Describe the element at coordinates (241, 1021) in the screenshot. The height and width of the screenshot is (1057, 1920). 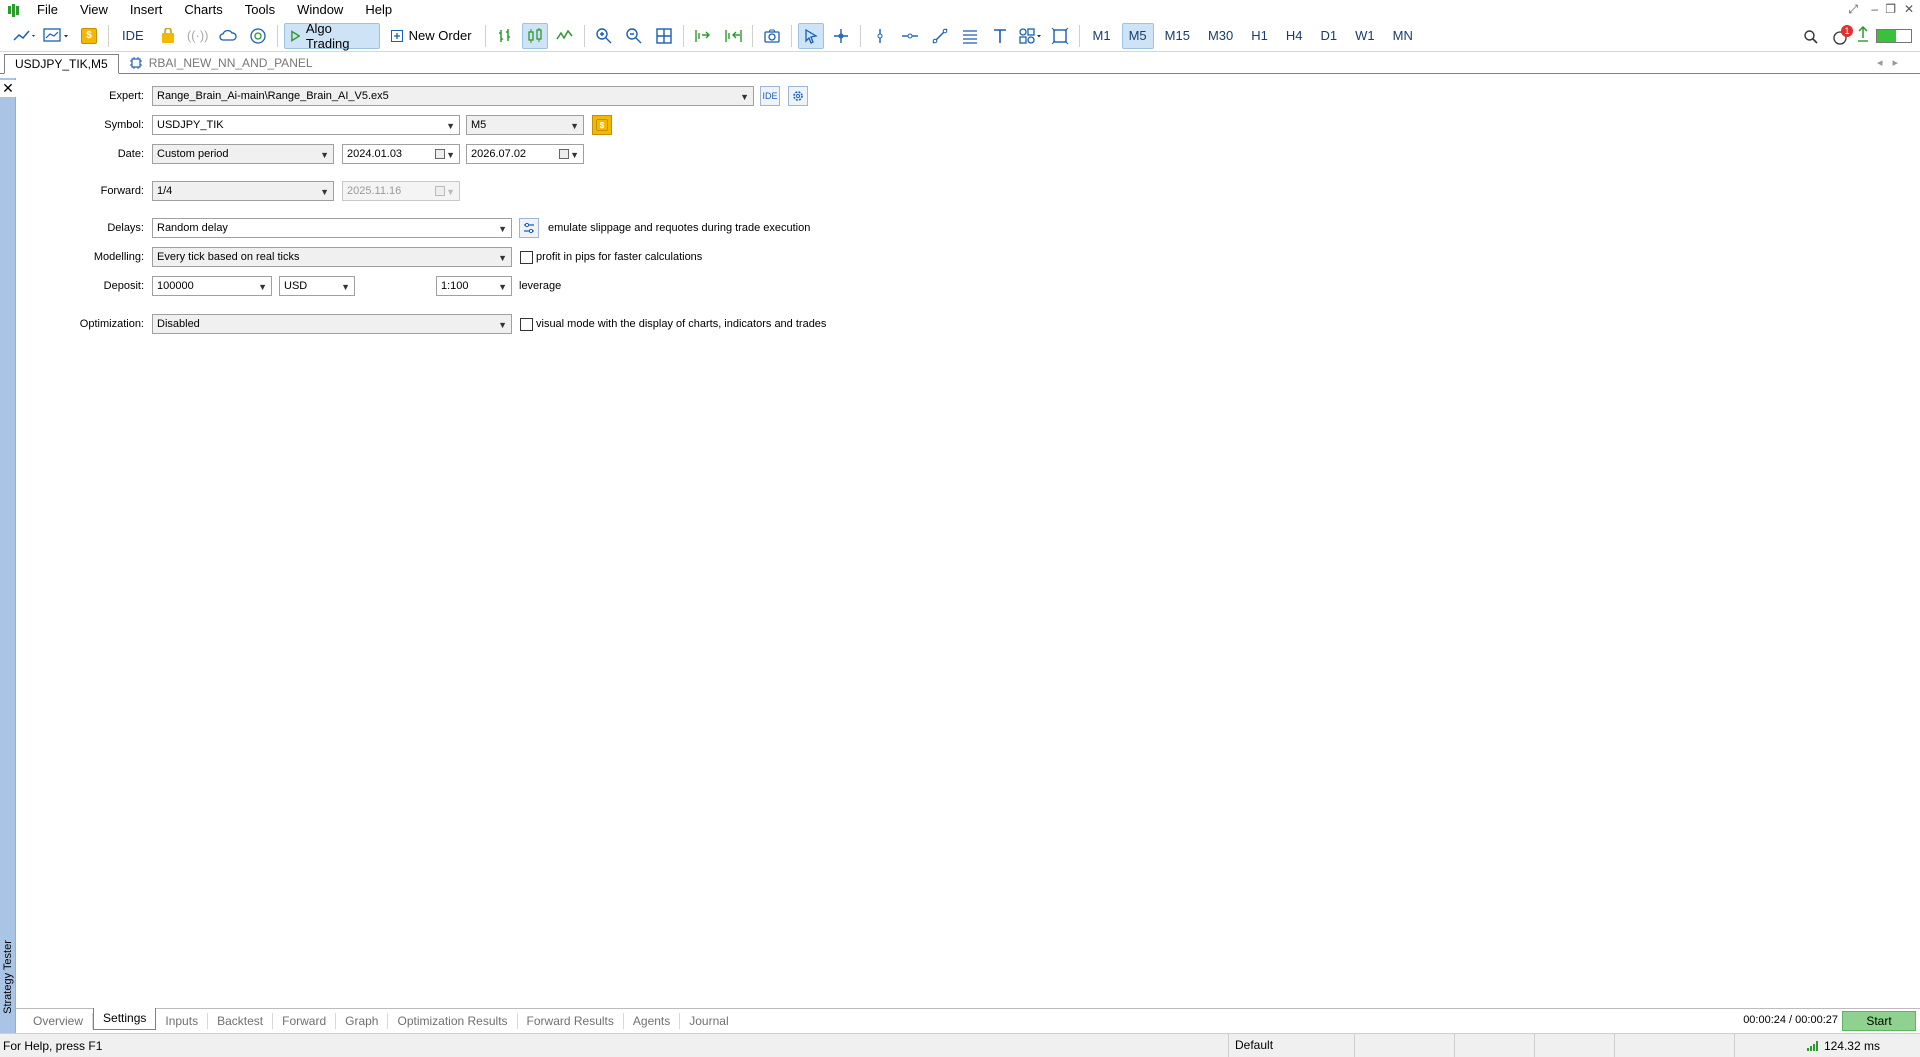
I see `tab-backtest: Backtest` at that location.